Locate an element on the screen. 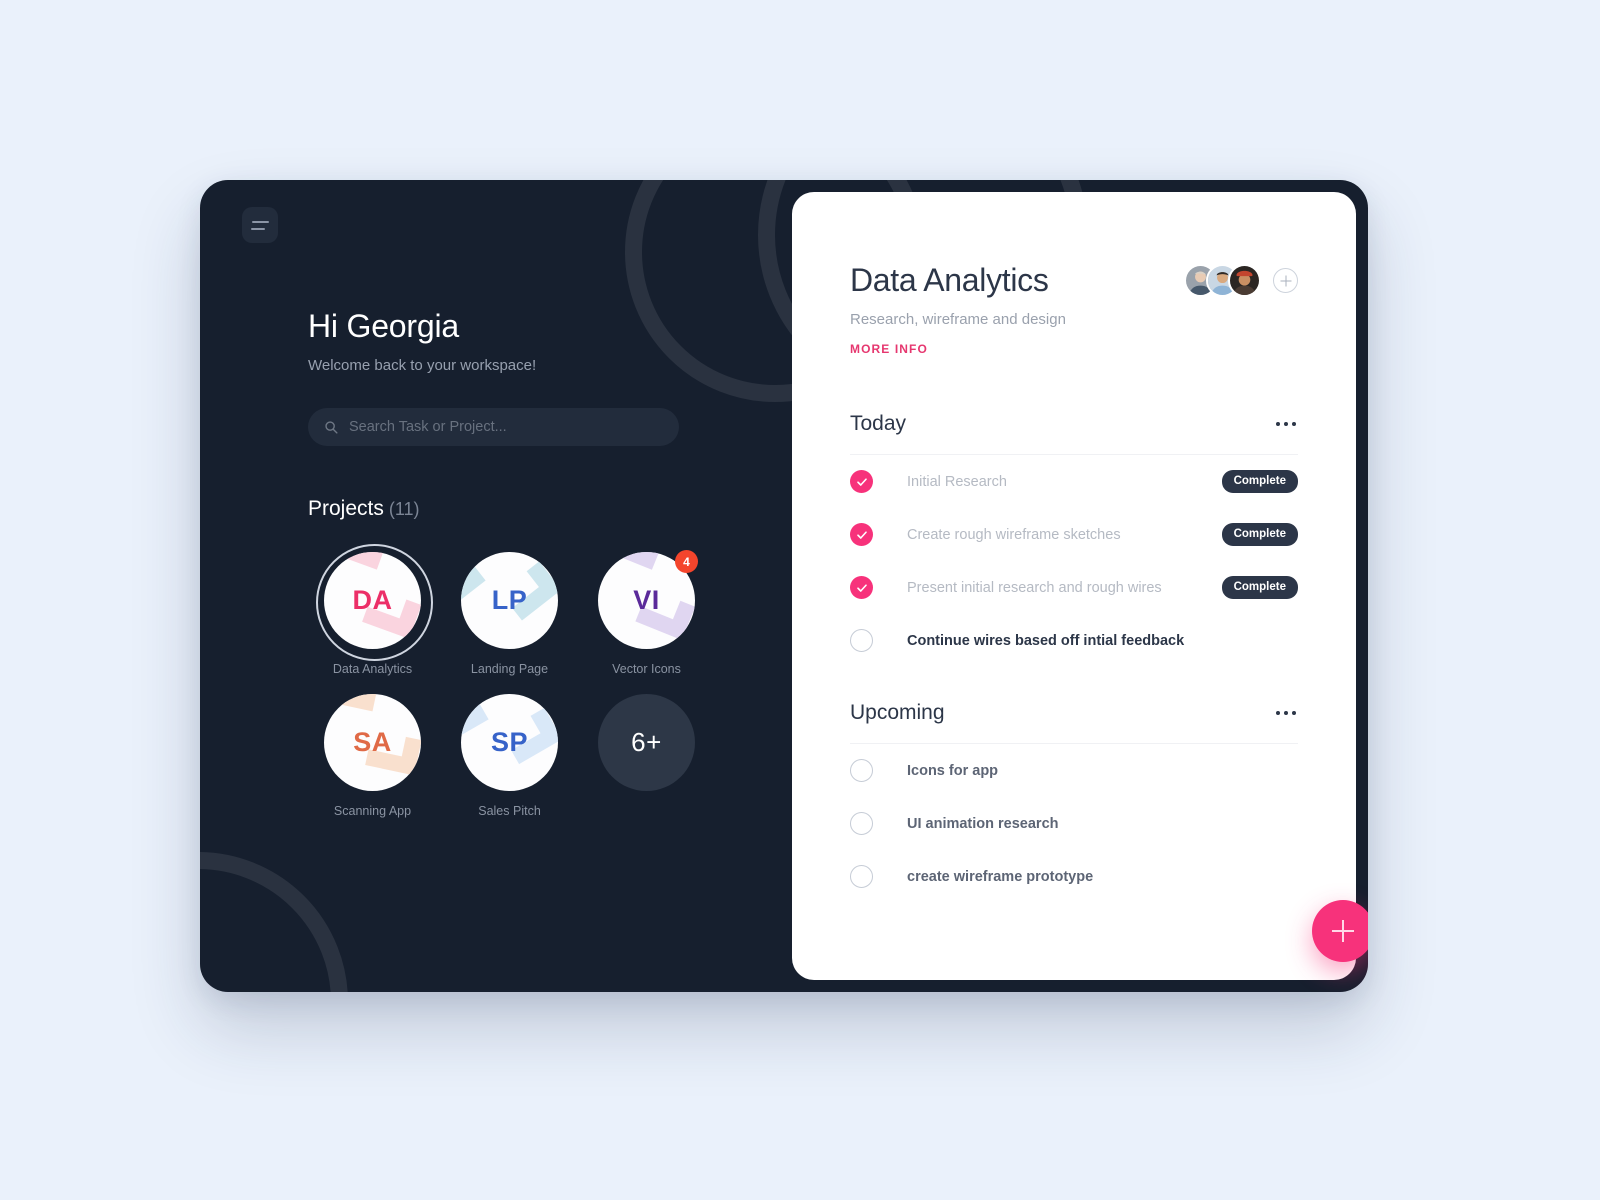 The width and height of the screenshot is (1600, 1200). section-header: Today is located at coordinates (1074, 433).